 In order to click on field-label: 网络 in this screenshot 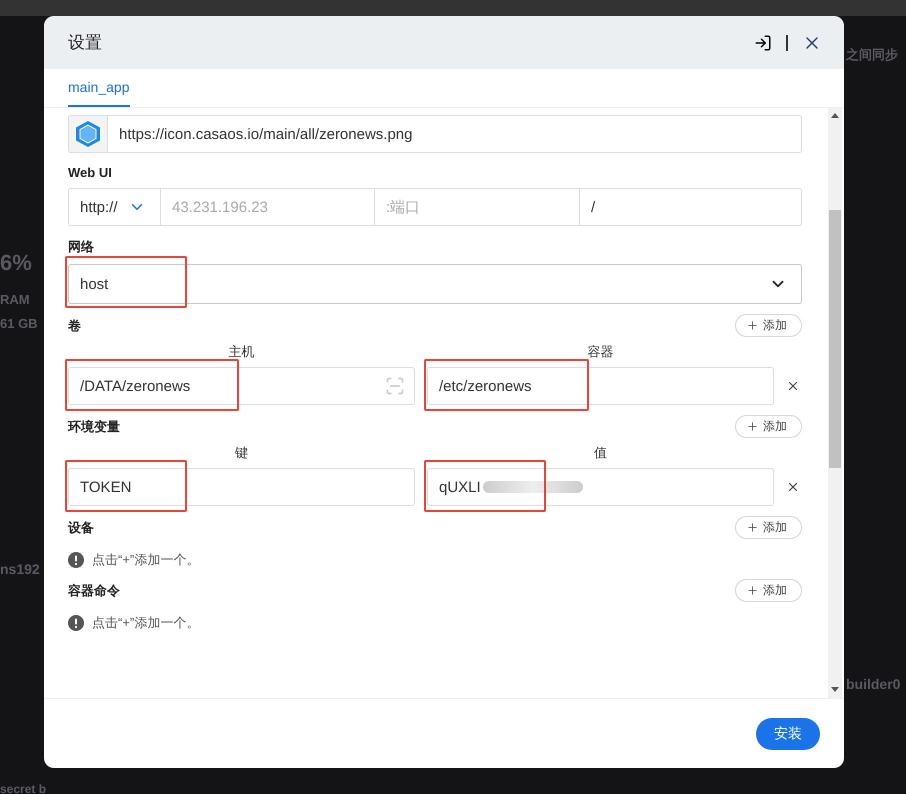, I will do `click(81, 247)`.